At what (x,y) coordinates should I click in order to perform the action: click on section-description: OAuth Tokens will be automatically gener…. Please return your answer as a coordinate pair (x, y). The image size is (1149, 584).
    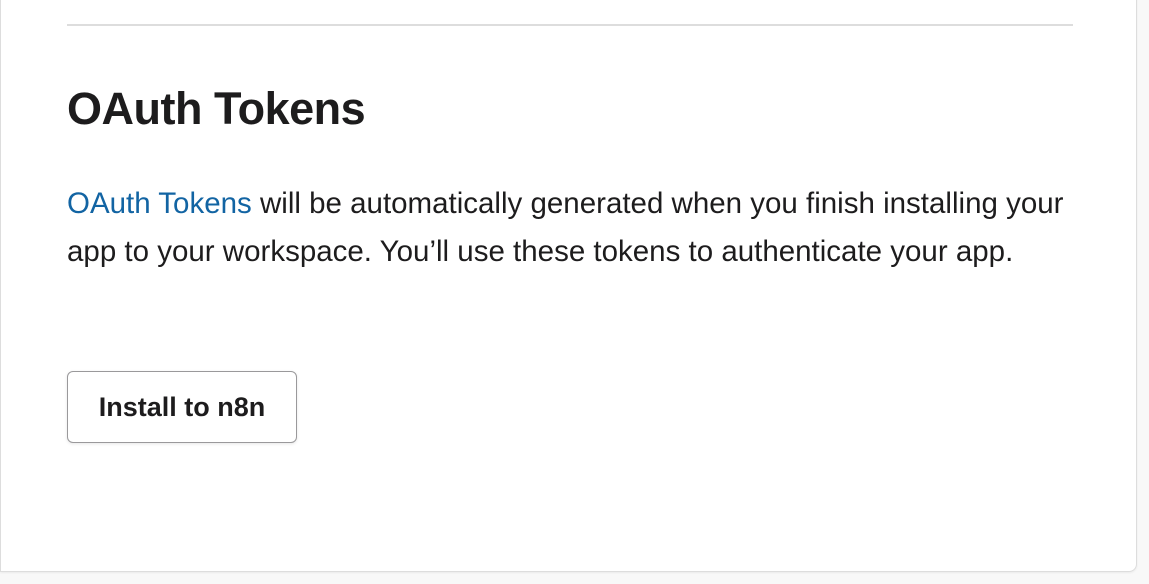
    Looking at the image, I should click on (577, 228).